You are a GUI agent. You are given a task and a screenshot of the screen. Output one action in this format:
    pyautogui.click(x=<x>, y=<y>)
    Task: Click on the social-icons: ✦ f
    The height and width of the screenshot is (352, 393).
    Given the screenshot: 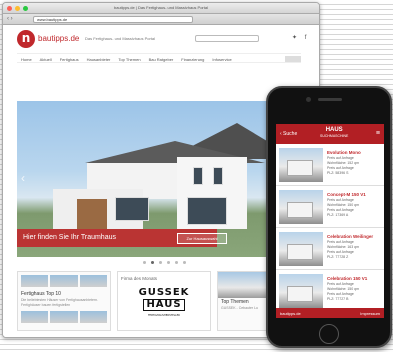 What is the action you would take?
    pyautogui.click(x=300, y=37)
    